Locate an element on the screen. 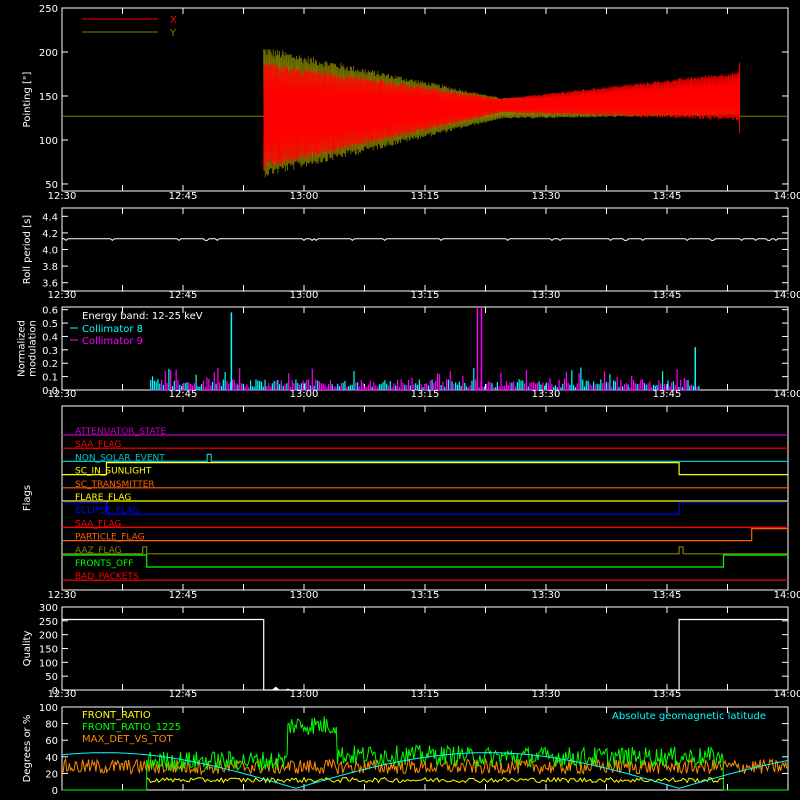  legend-label: Collimator 9 is located at coordinates (112, 341).